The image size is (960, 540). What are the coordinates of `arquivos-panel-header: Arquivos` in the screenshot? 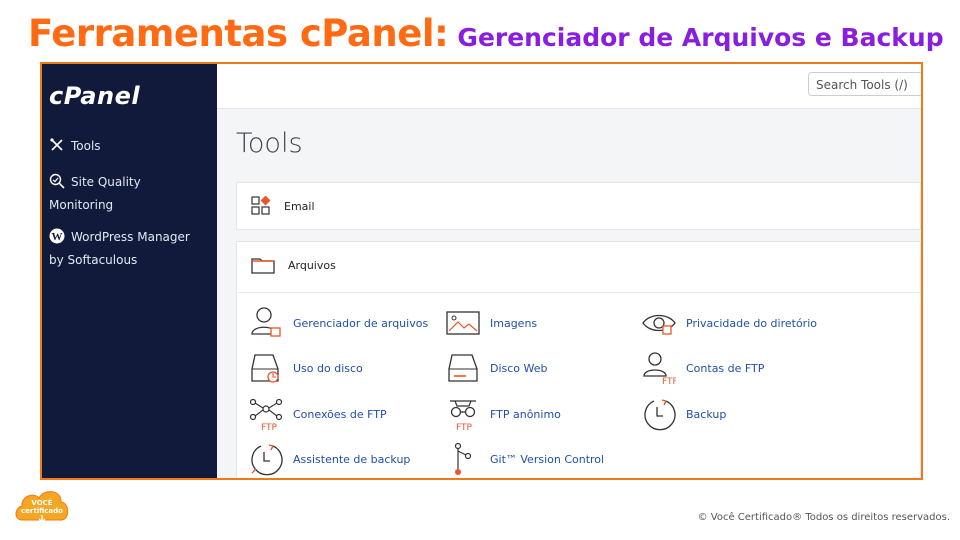 It's located at (293, 265).